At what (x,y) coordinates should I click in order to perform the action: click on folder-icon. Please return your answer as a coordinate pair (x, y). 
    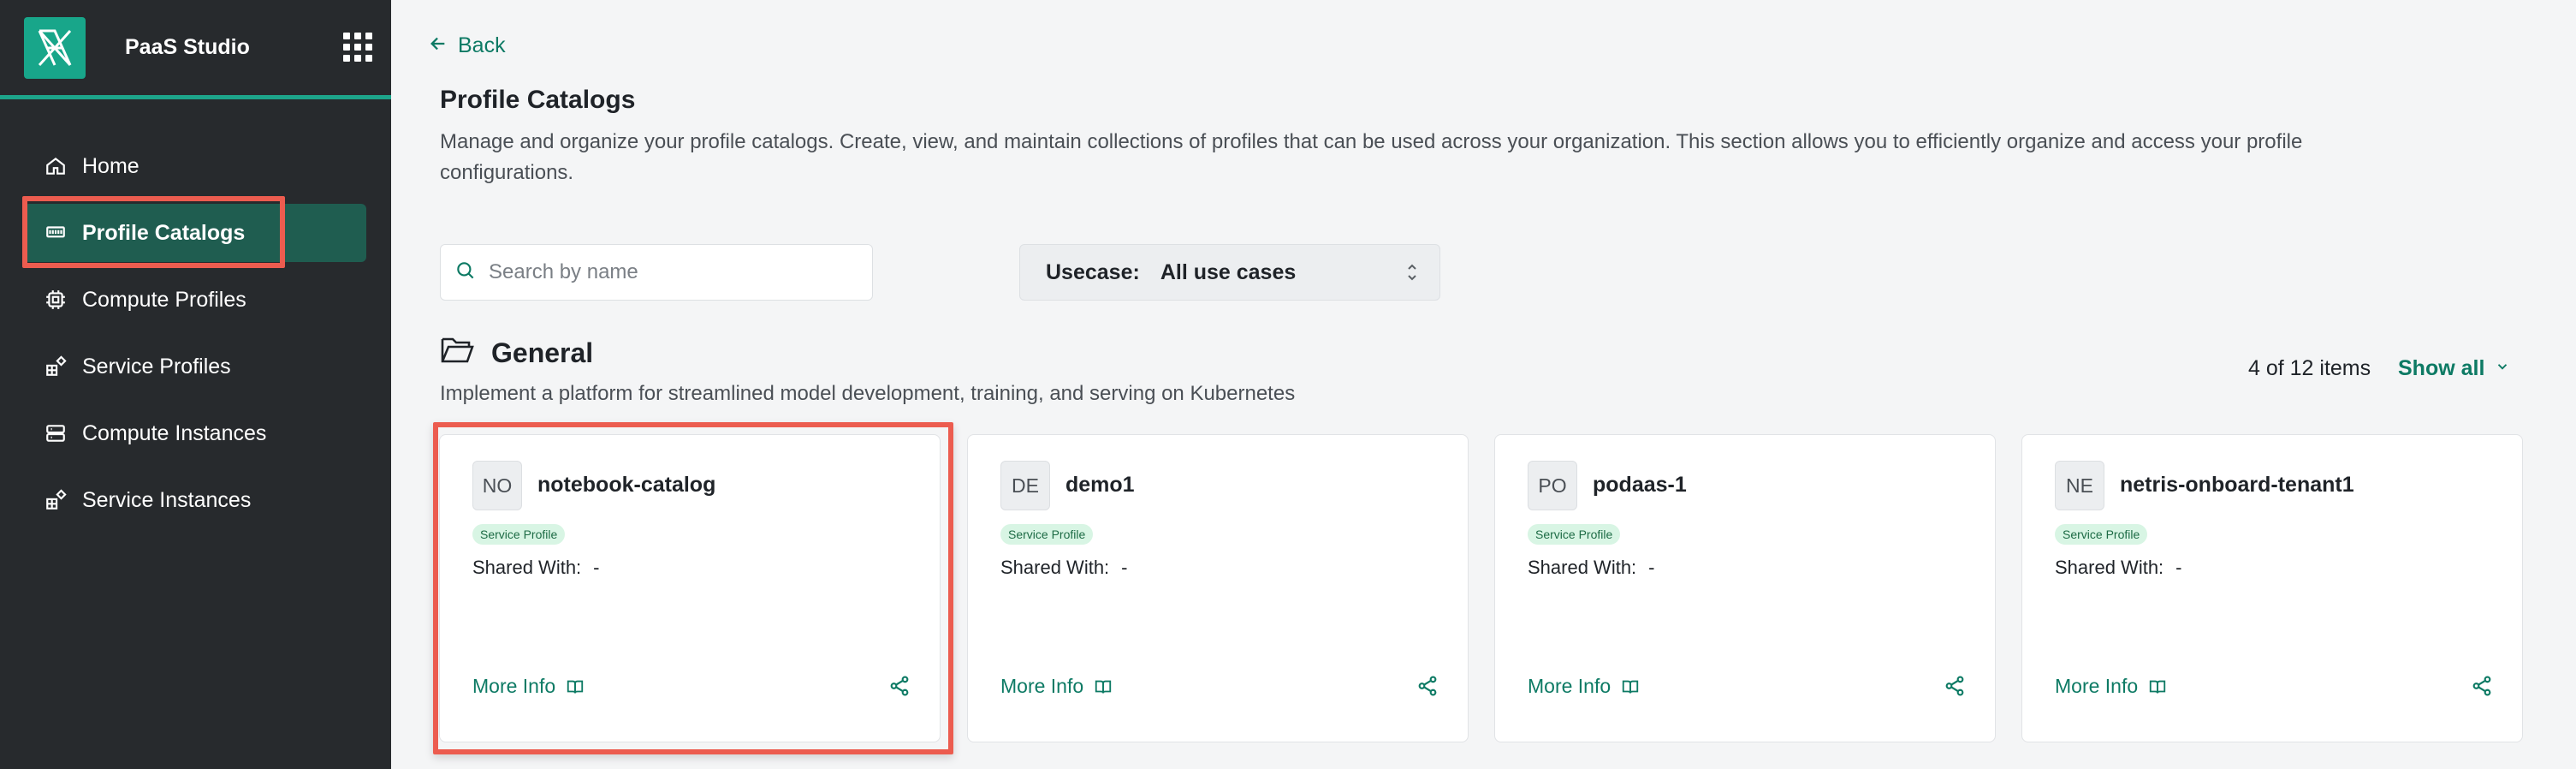
    Looking at the image, I should click on (457, 353).